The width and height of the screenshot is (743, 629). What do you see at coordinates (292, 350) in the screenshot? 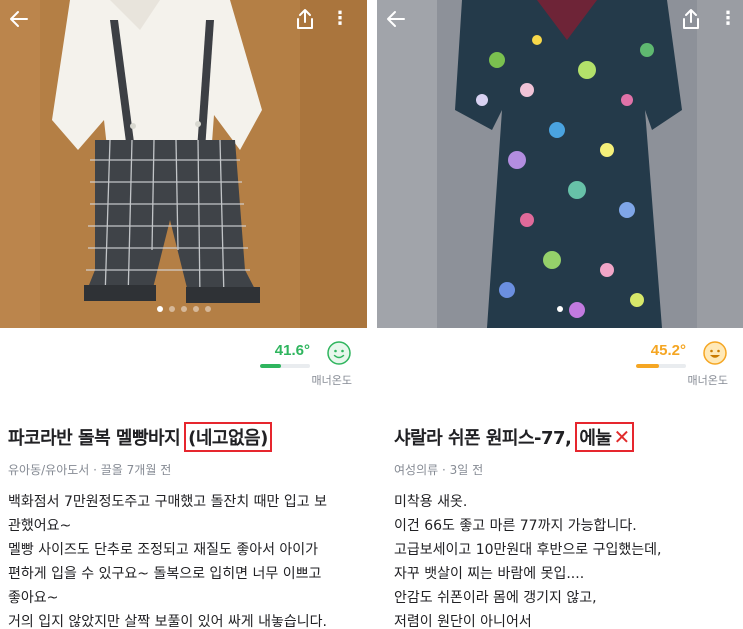
I see `temperature-value: 41.6°` at bounding box center [292, 350].